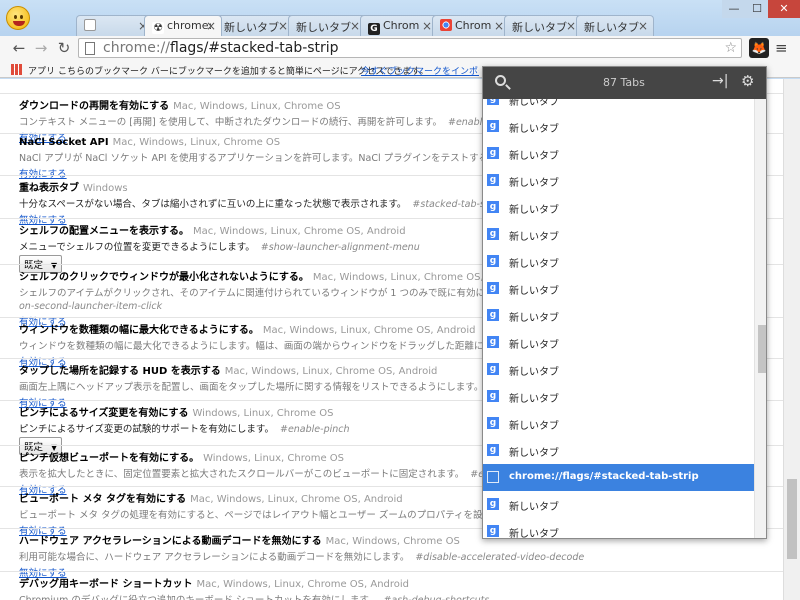 The height and width of the screenshot is (600, 800). What do you see at coordinates (274, 458) in the screenshot?
I see `flag-platforms: Windows, Linux, Chrome OS` at bounding box center [274, 458].